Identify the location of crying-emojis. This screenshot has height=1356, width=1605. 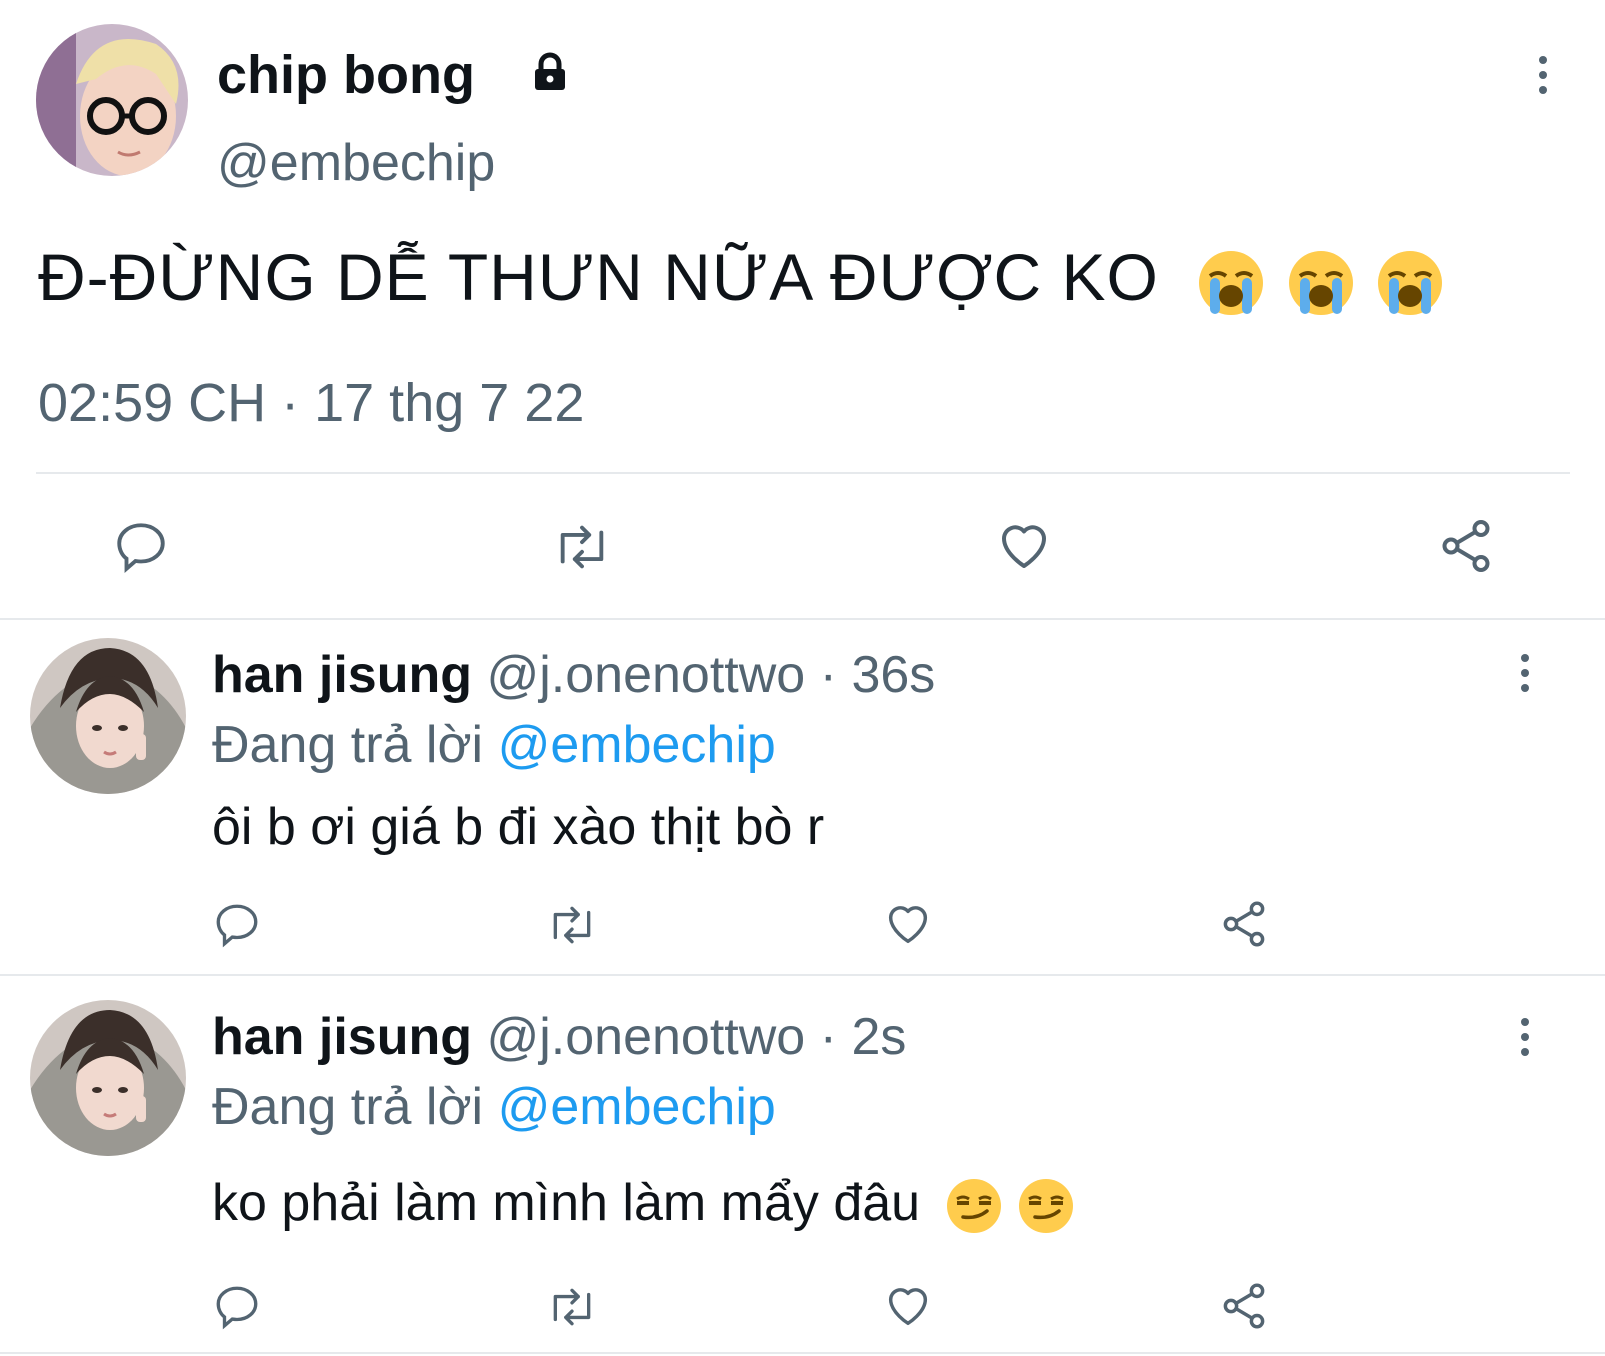
(1320, 277).